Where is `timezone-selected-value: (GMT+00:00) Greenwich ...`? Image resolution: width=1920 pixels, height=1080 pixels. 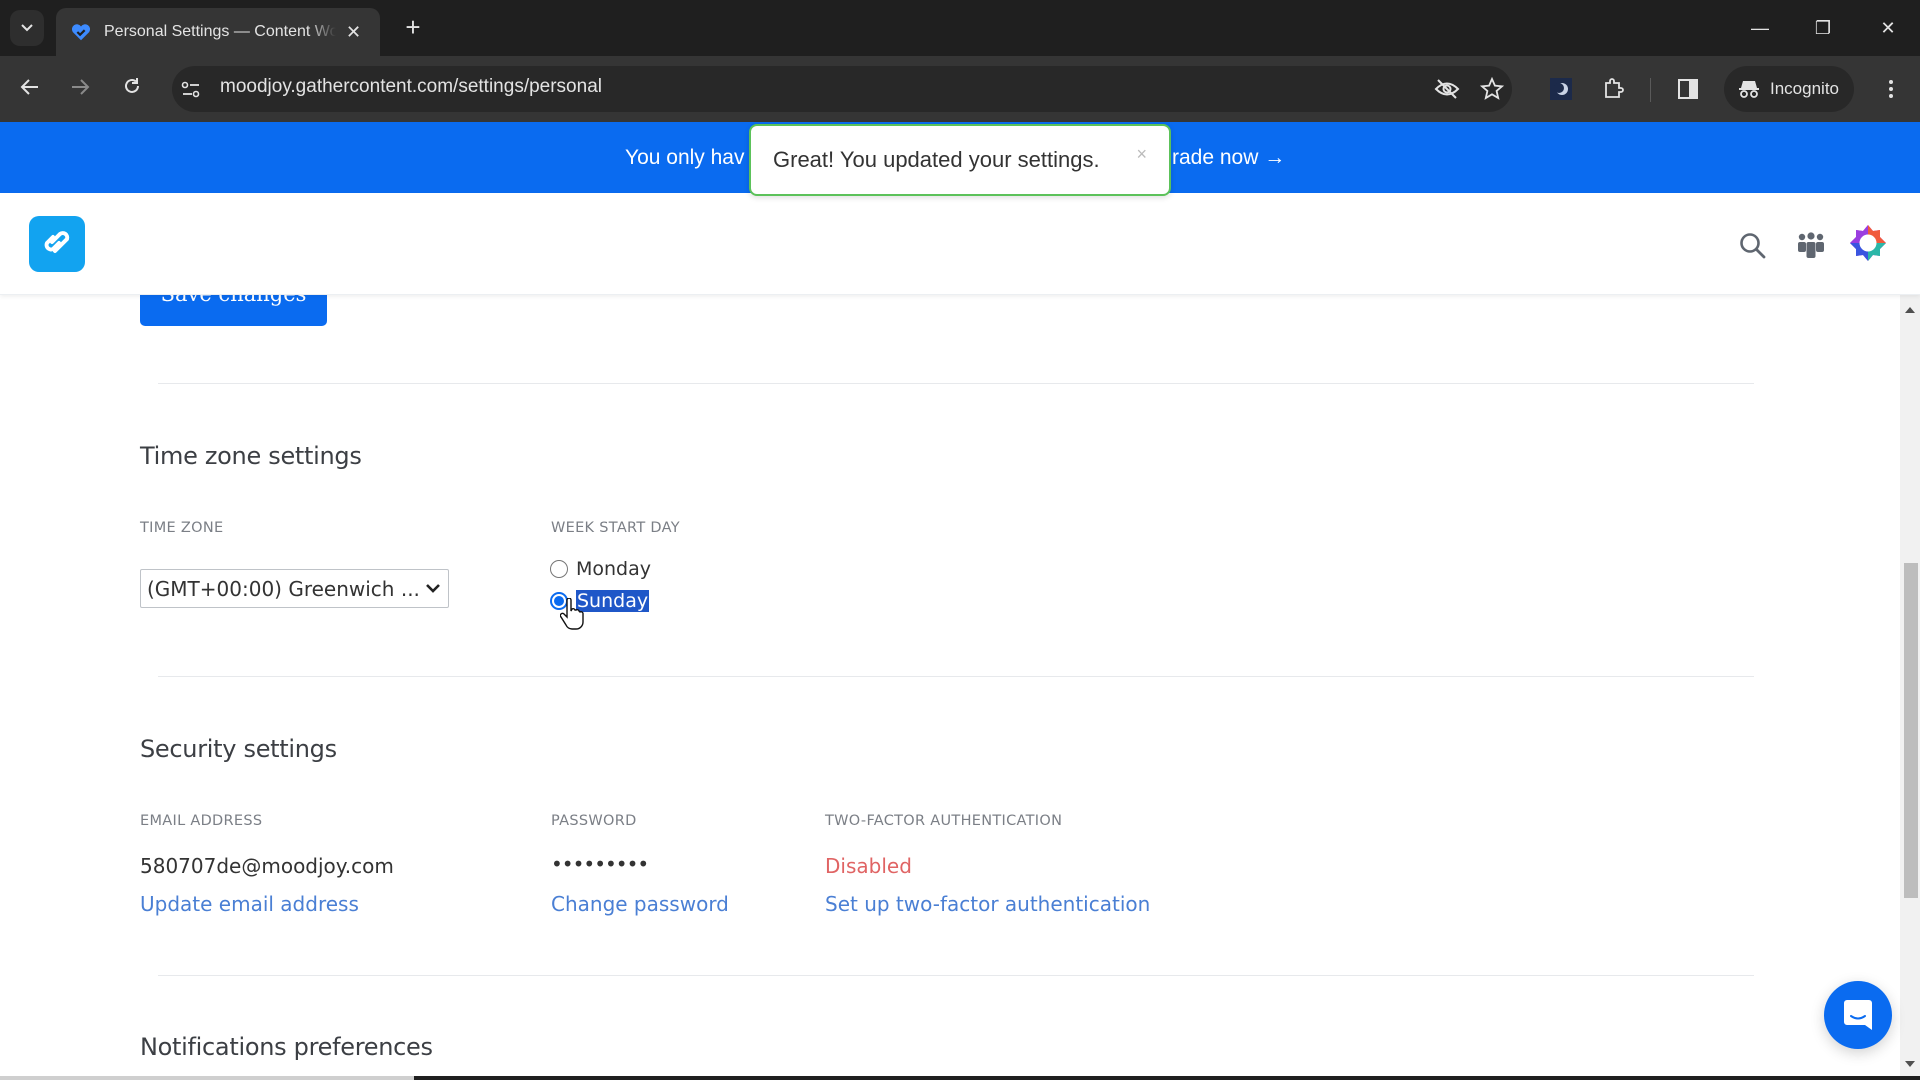 timezone-selected-value: (GMT+00:00) Greenwich ... is located at coordinates (283, 588).